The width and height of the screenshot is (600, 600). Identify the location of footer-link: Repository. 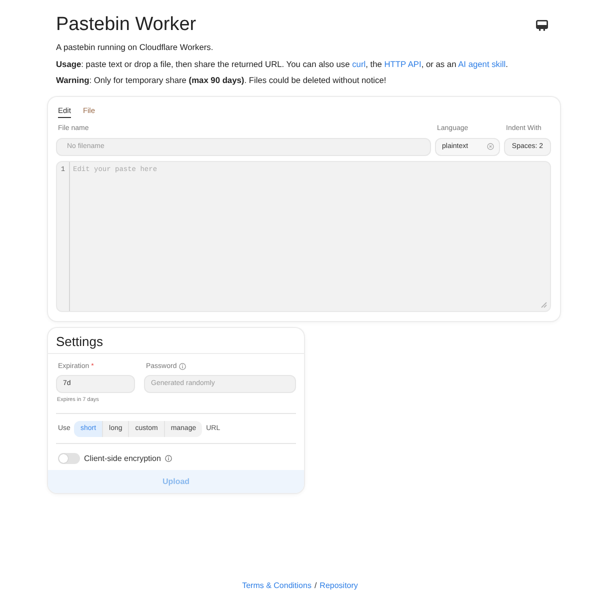
(339, 585).